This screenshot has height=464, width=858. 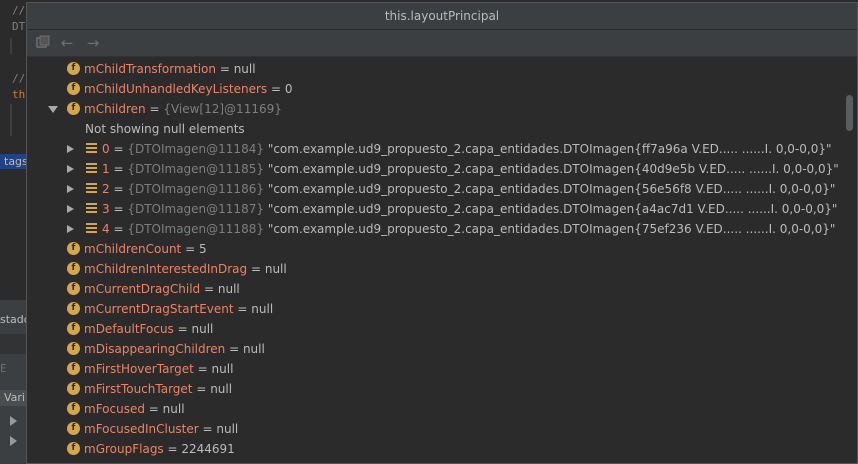 What do you see at coordinates (133, 249) in the screenshot?
I see `field-name: mChildrenCount` at bounding box center [133, 249].